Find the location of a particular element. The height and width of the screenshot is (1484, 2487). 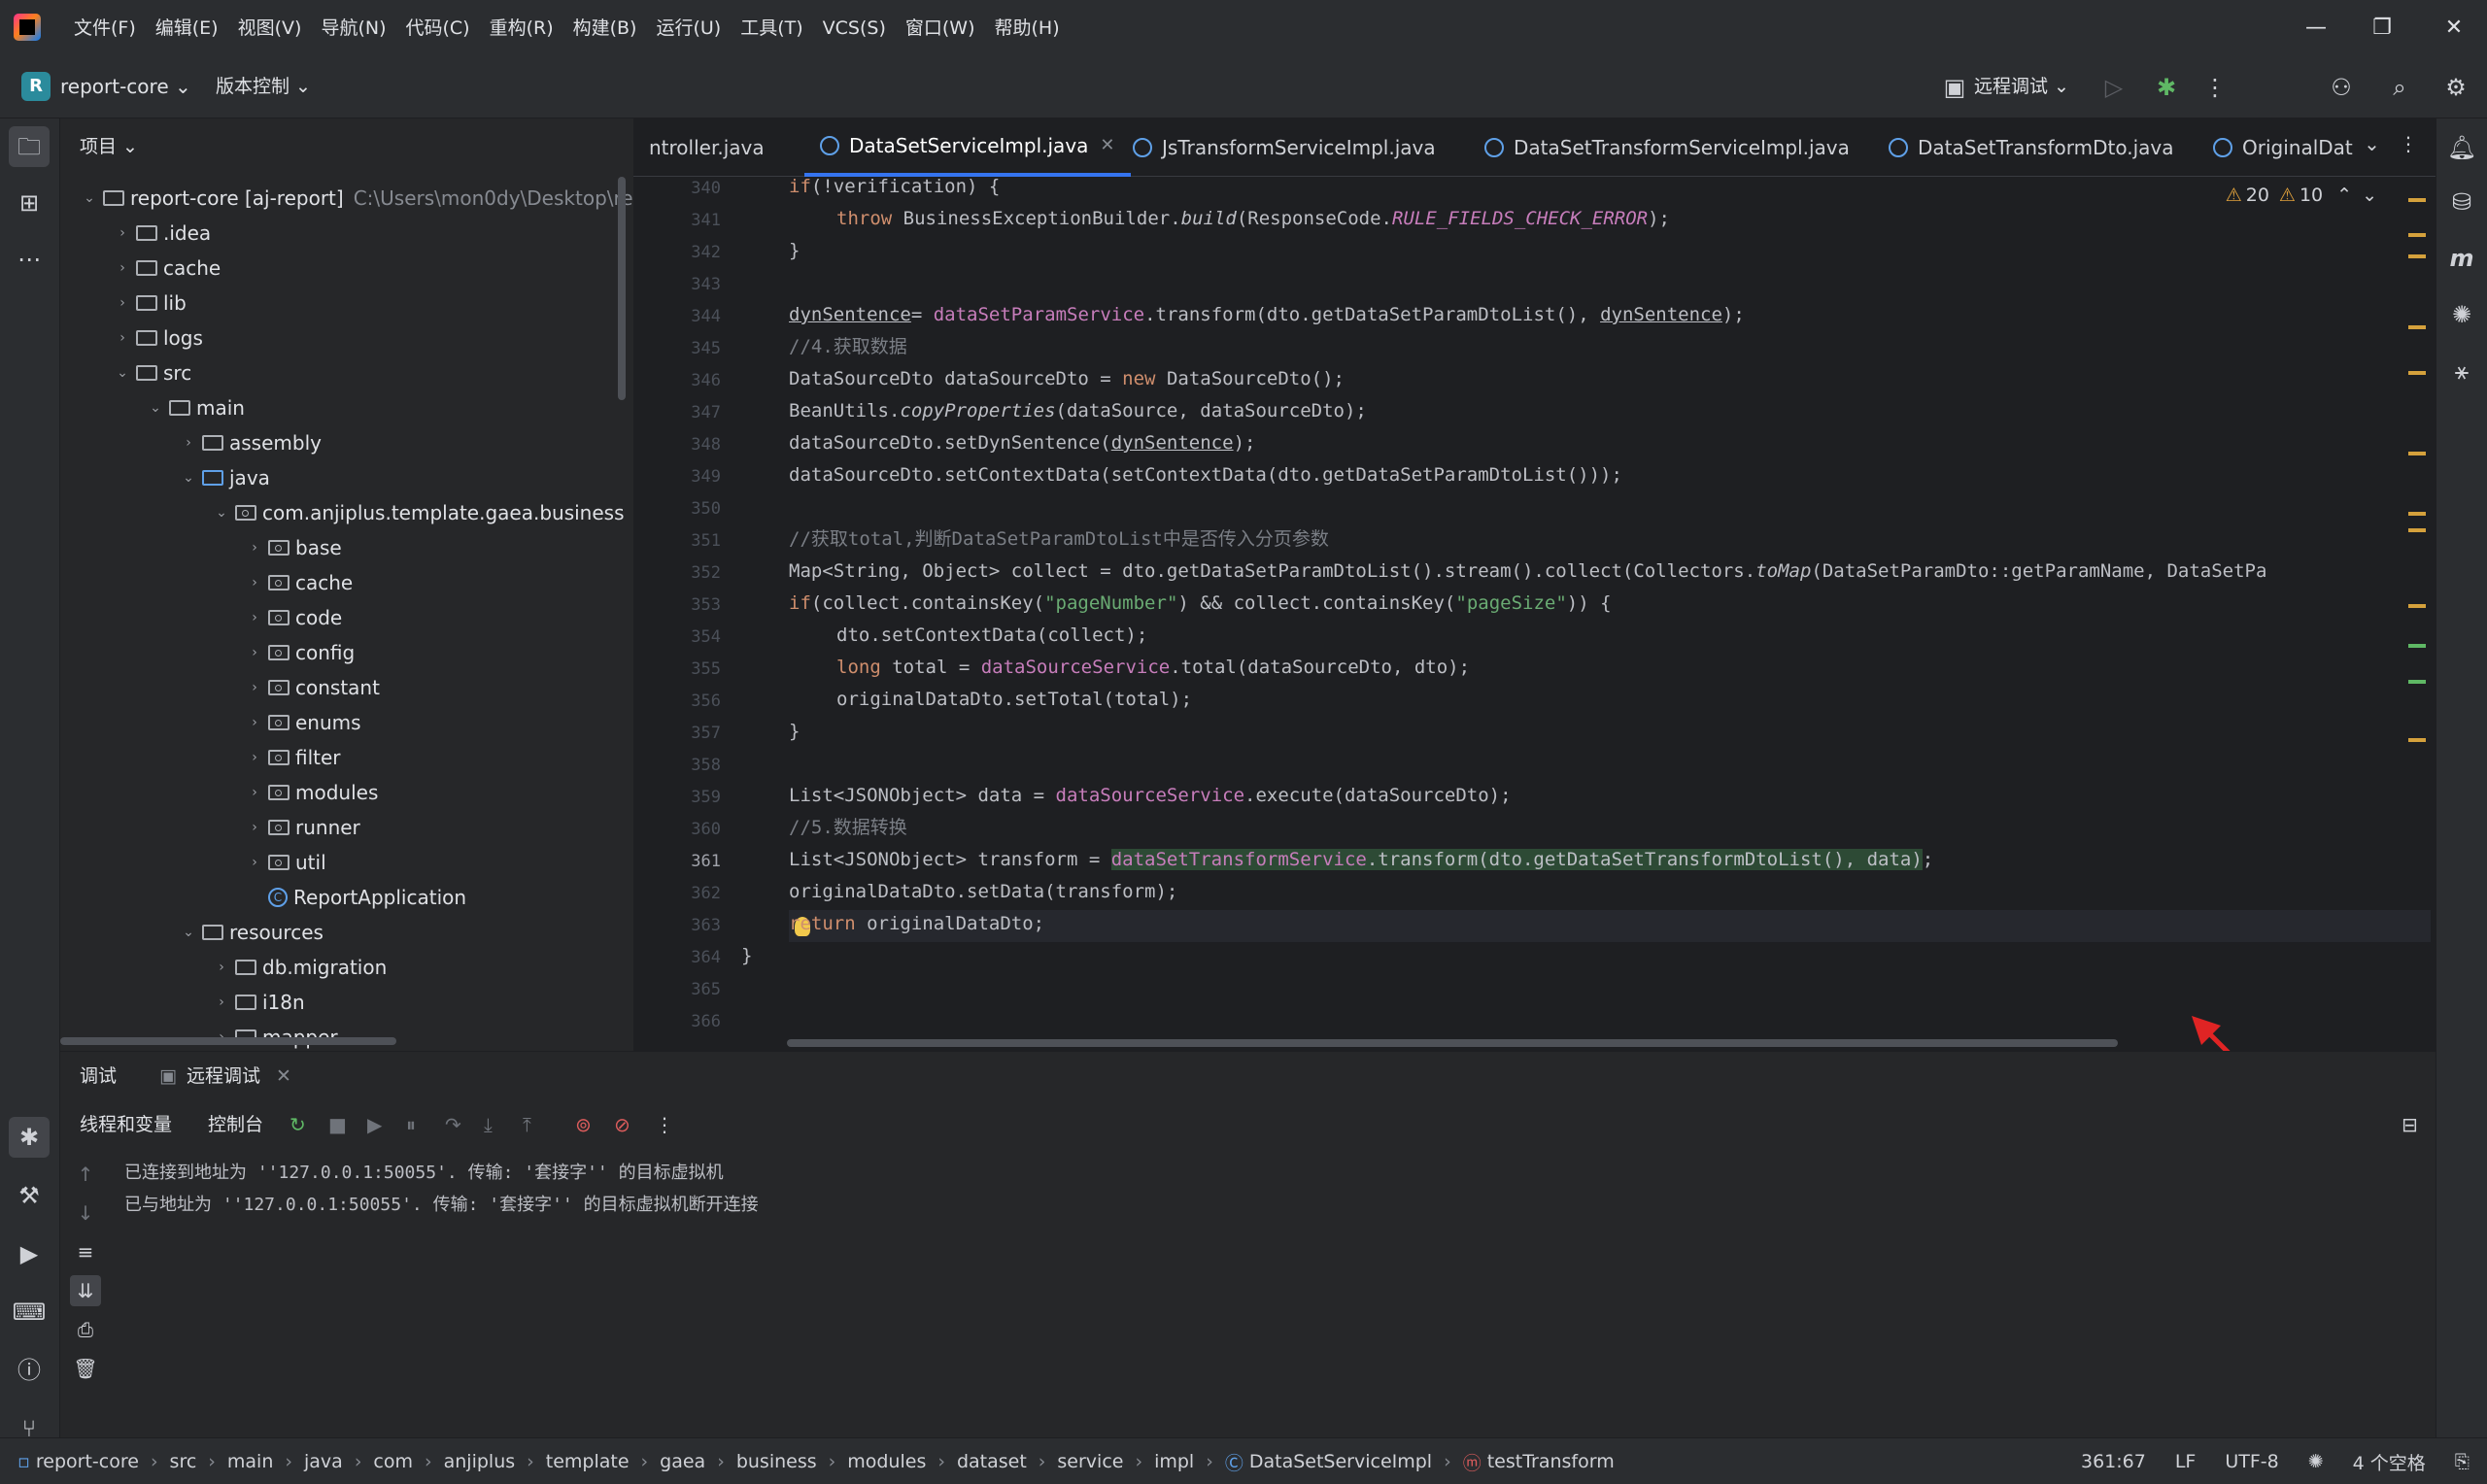

caret-position: 361:67 is located at coordinates (2113, 1461).